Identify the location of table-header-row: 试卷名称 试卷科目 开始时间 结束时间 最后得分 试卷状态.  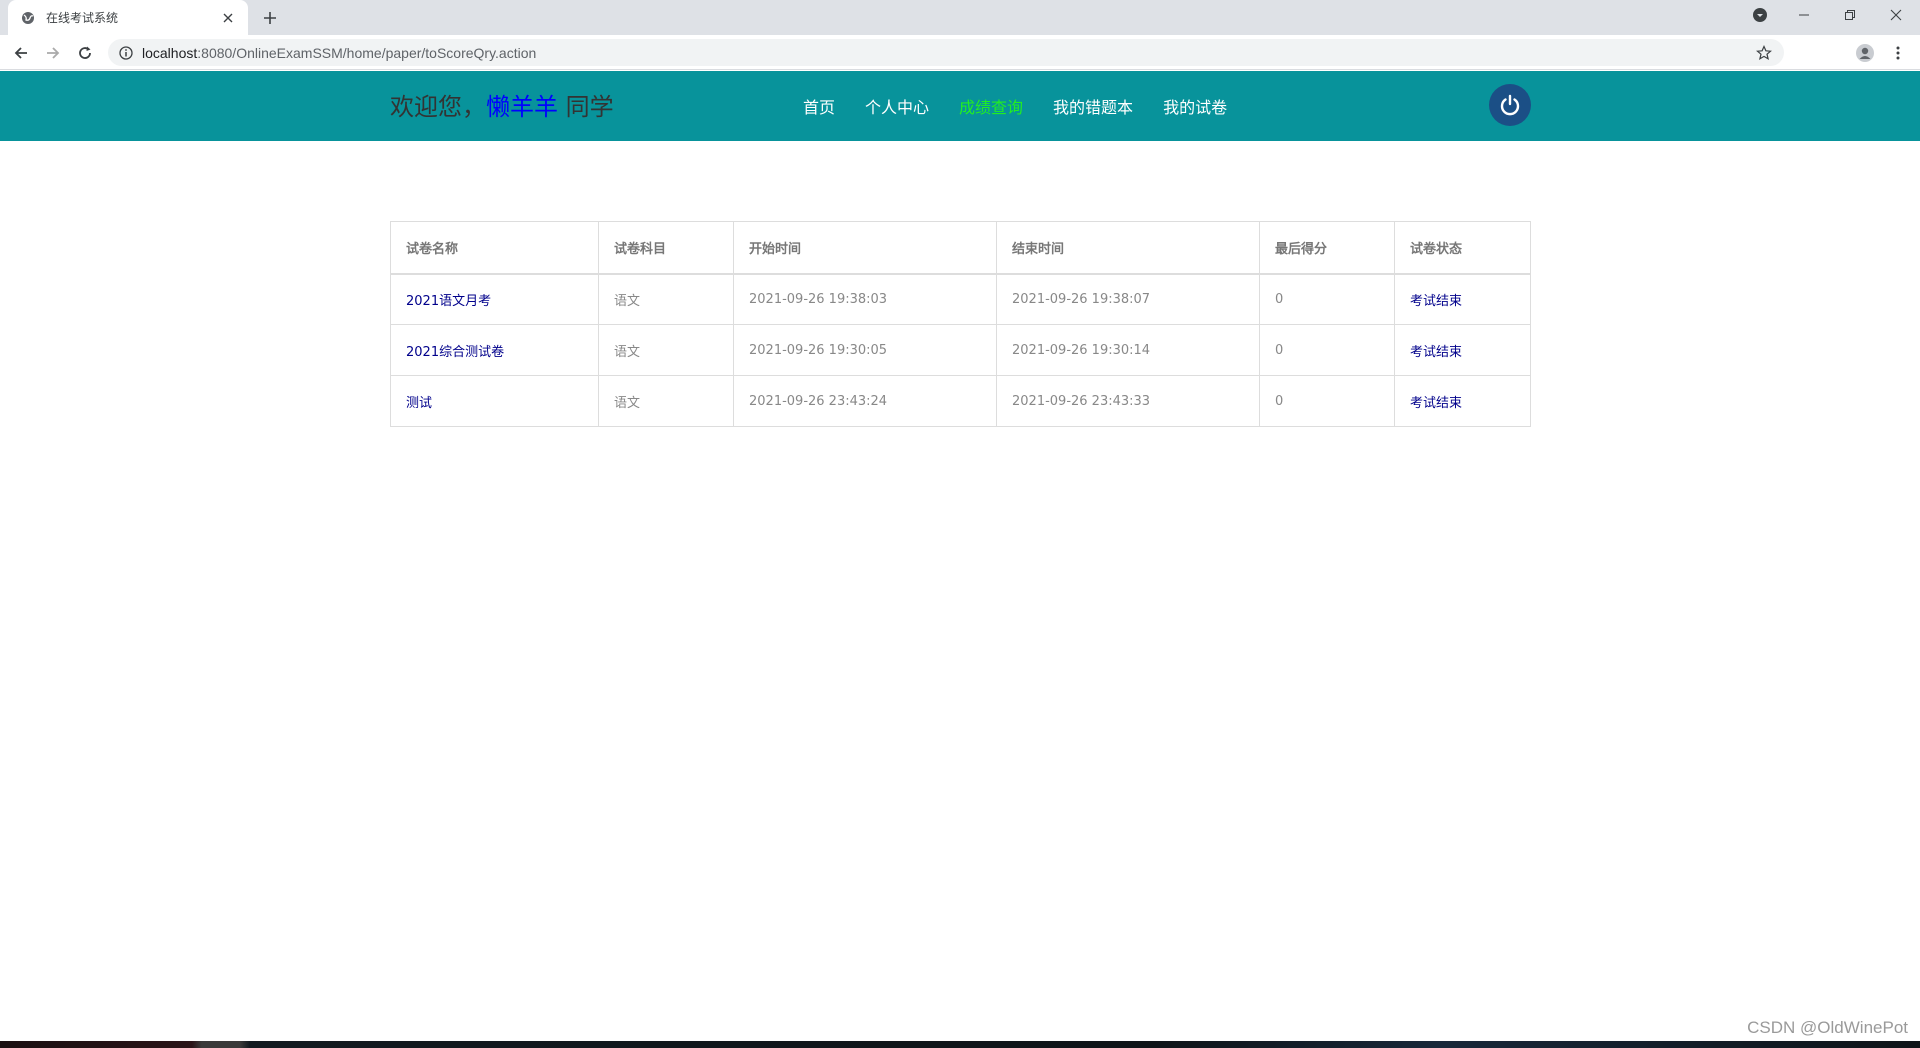
(960, 247).